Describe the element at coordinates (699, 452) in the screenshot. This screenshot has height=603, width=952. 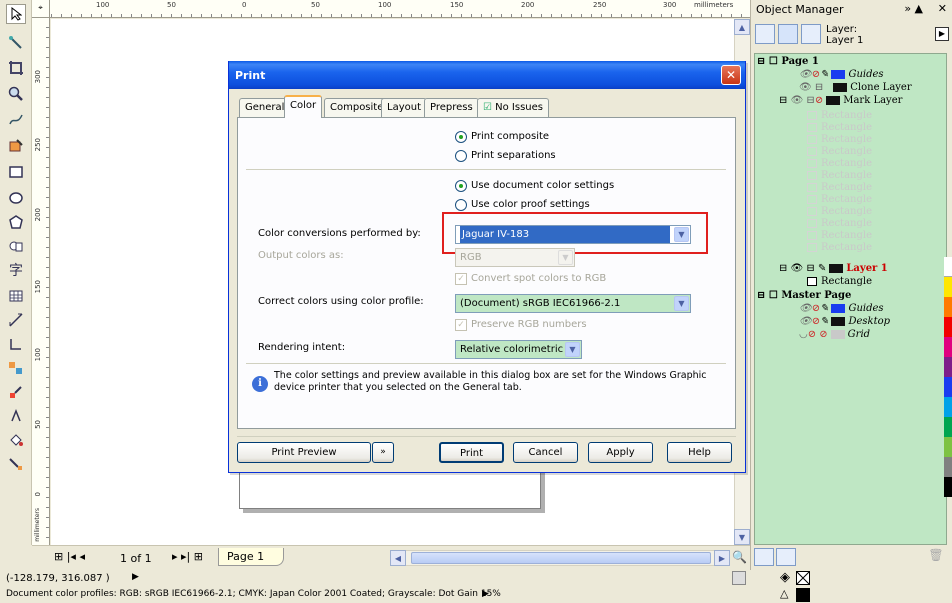
I see `help-button: Help` at that location.